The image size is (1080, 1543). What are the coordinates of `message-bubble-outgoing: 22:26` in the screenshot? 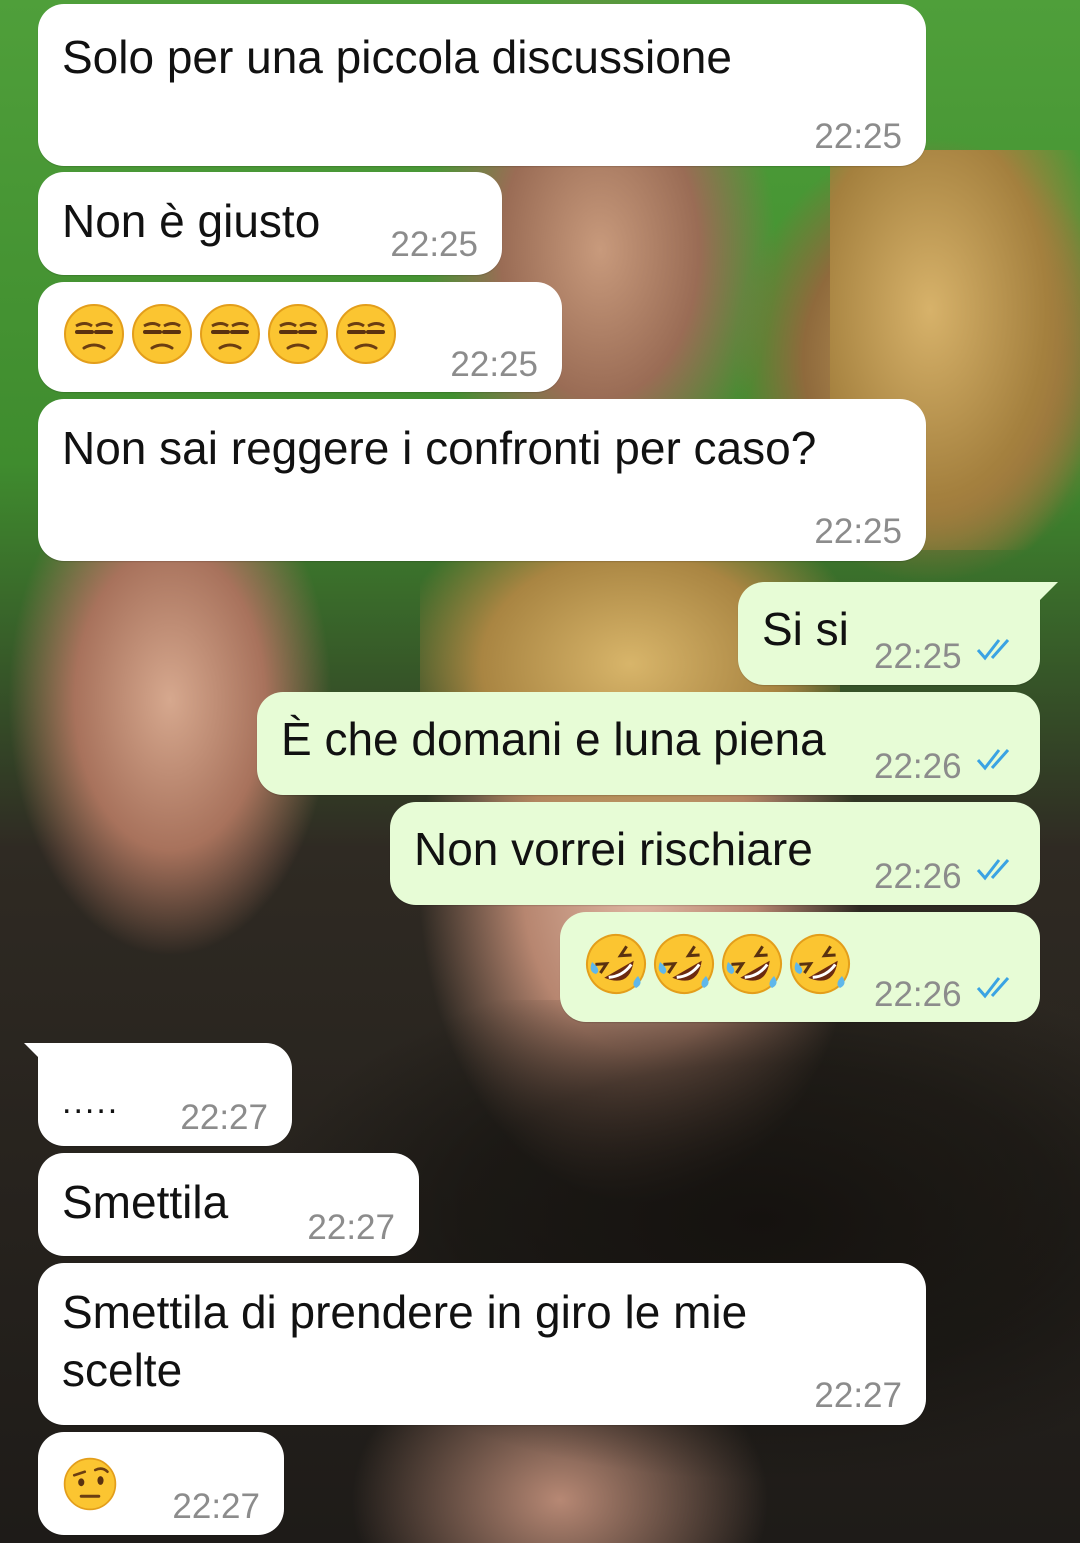 It's located at (800, 967).